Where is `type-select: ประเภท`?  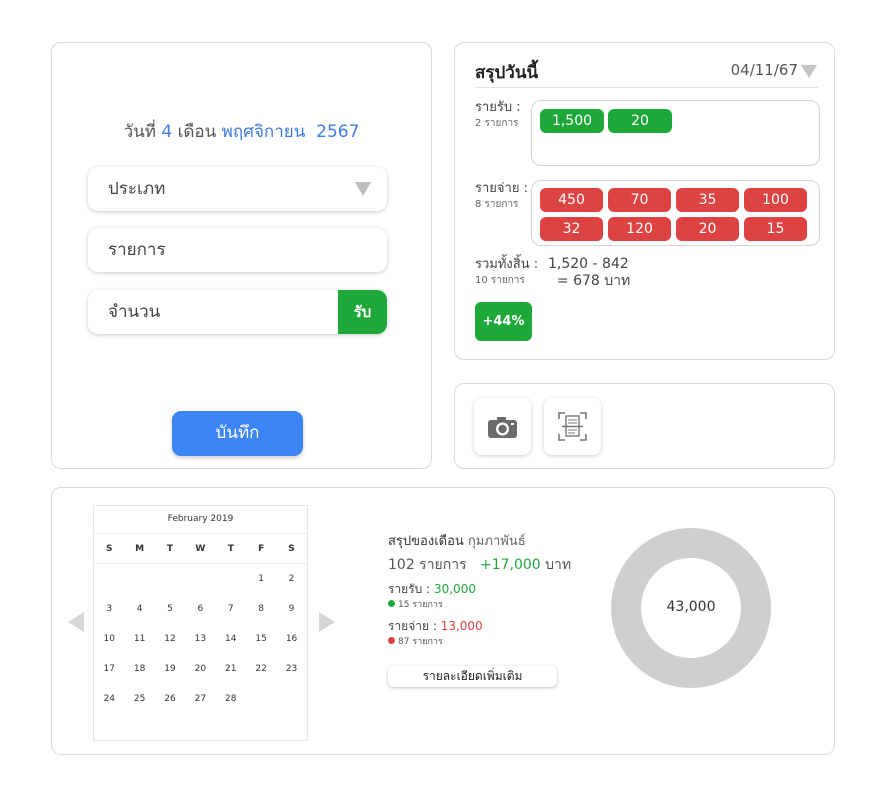 type-select: ประเภท is located at coordinates (237, 189).